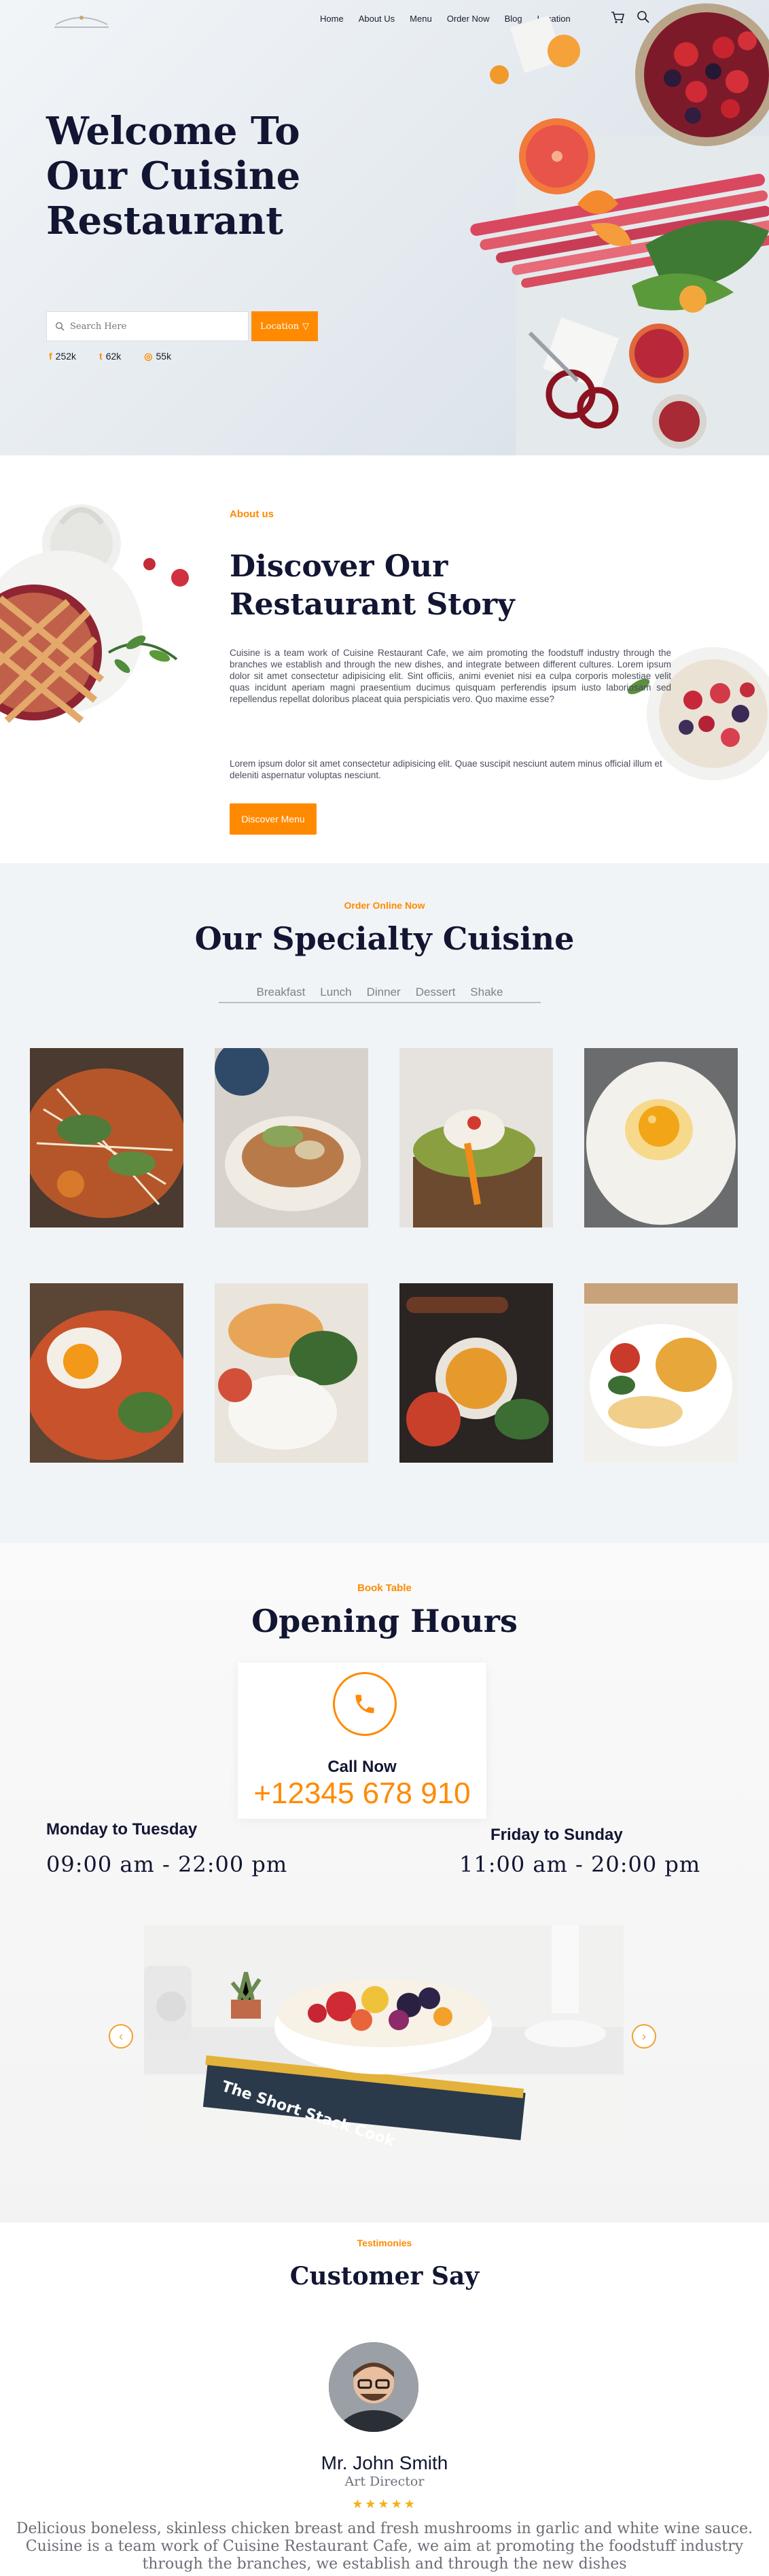  What do you see at coordinates (385, 1588) in the screenshot?
I see `hours-eyebrow: Book Table` at bounding box center [385, 1588].